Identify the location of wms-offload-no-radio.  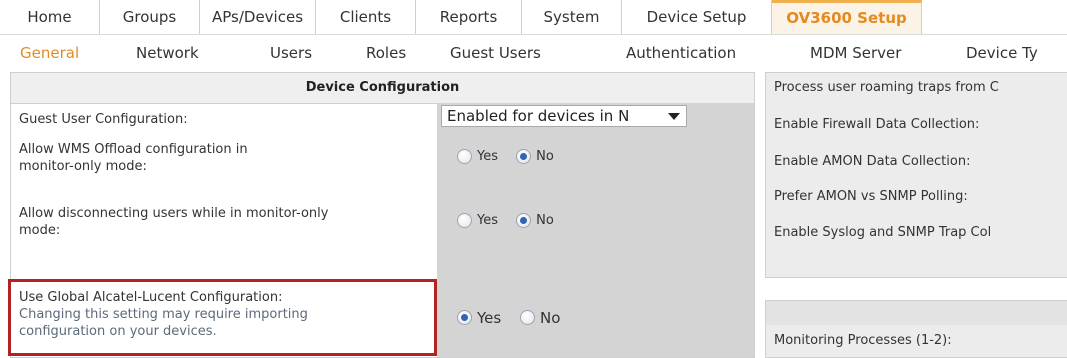
(524, 156).